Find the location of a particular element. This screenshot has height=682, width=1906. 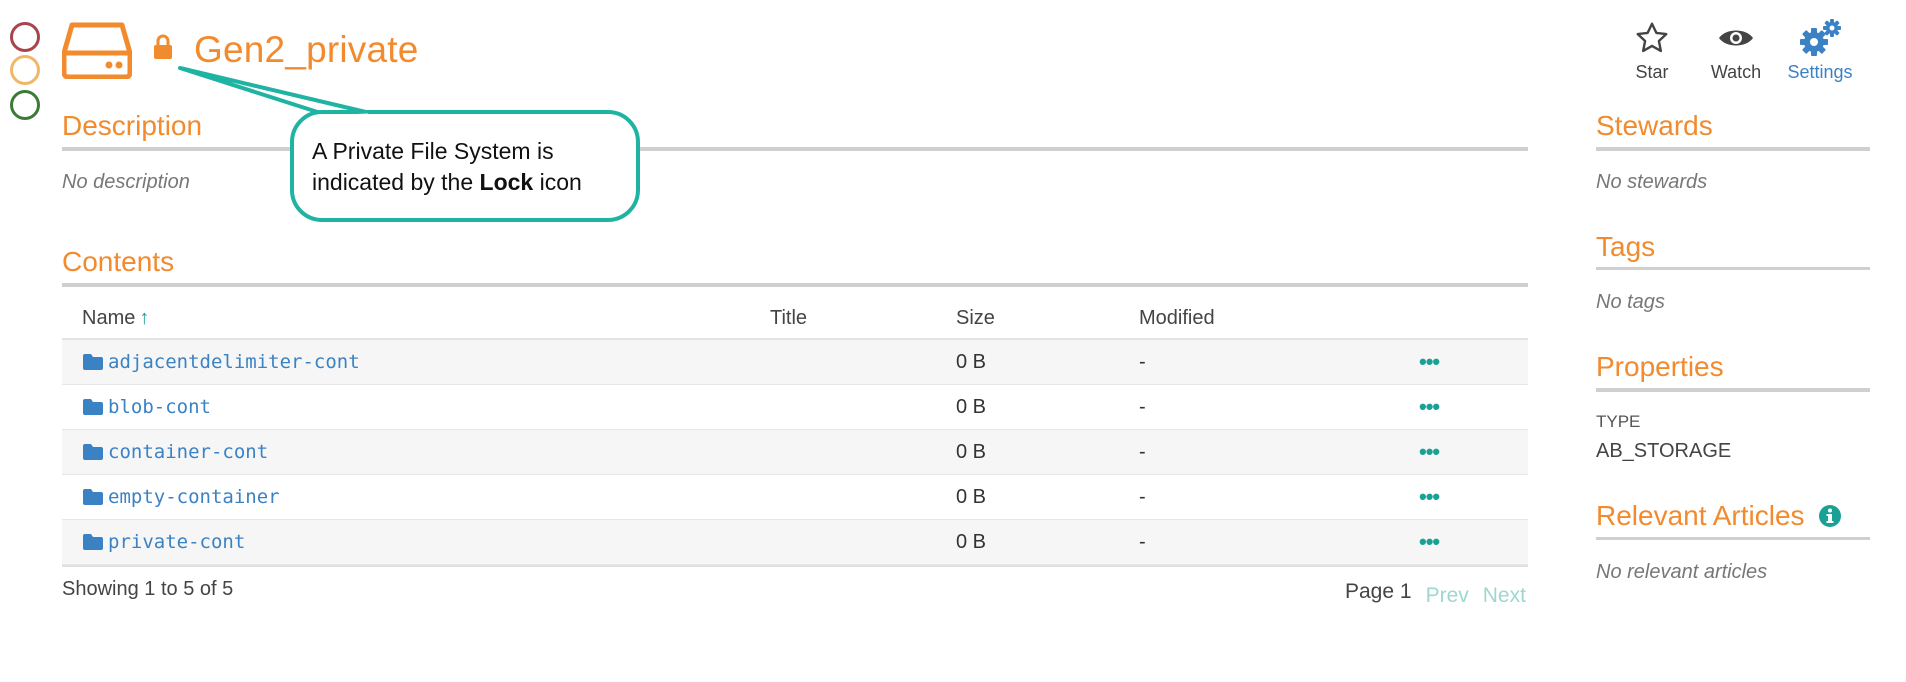

row-name-link: empty-container is located at coordinates (194, 497).